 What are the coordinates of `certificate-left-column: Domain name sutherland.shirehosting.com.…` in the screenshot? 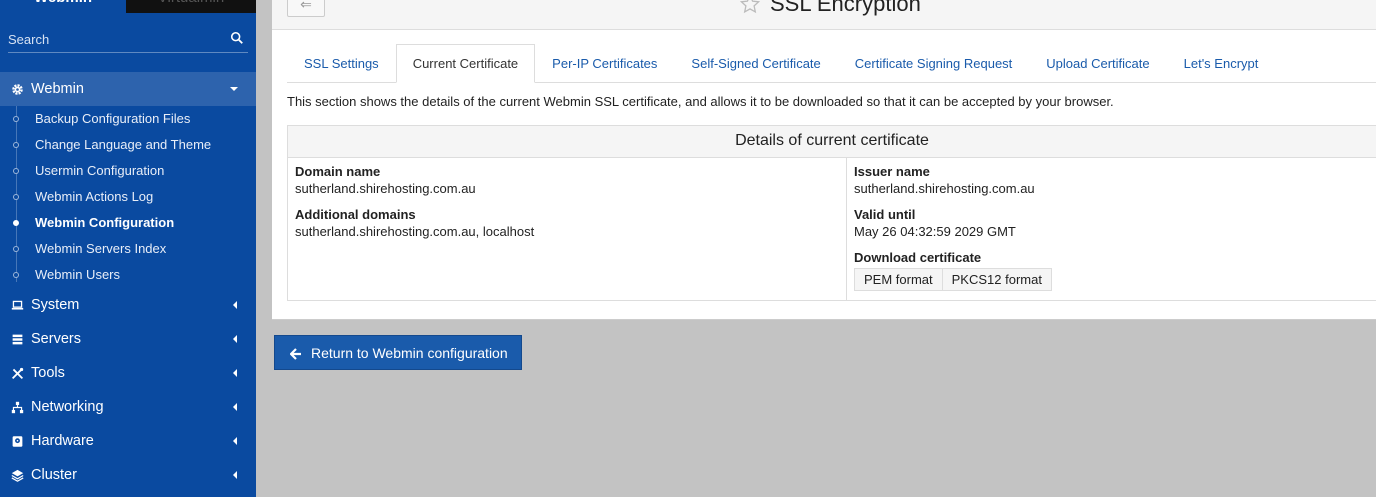 It's located at (567, 229).